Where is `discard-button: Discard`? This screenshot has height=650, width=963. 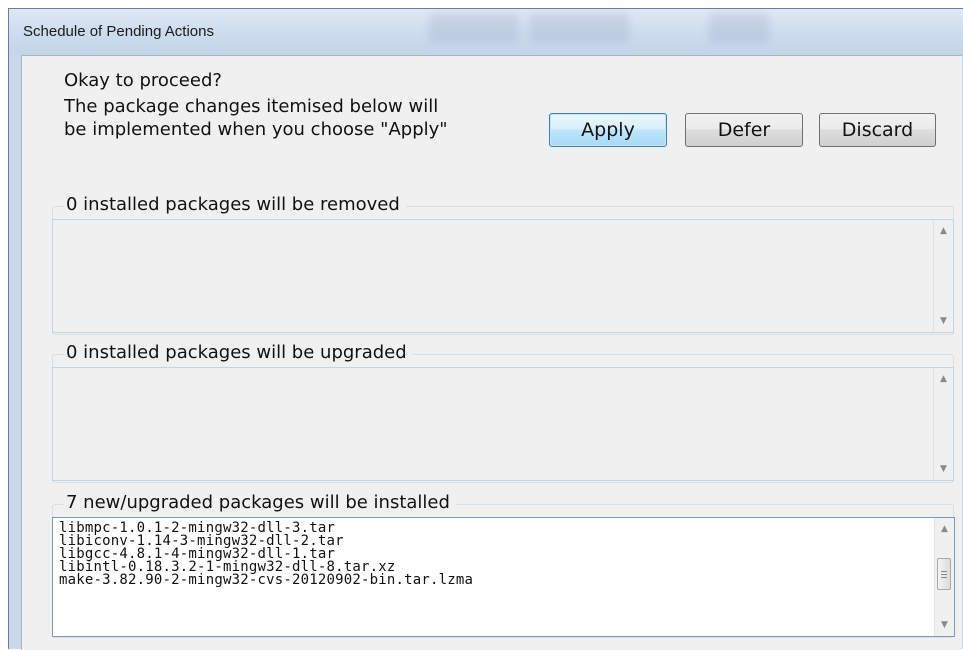
discard-button: Discard is located at coordinates (877, 130).